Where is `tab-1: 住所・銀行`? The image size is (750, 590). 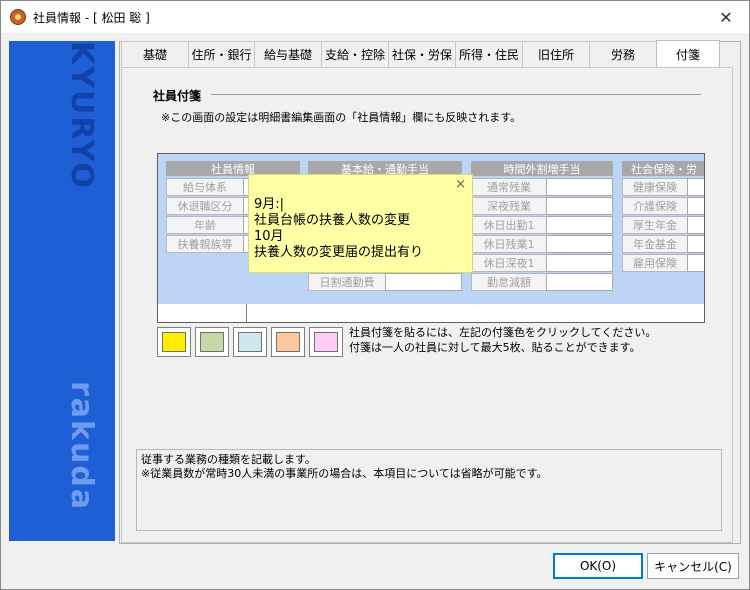
tab-1: 住所・銀行 is located at coordinates (221, 54).